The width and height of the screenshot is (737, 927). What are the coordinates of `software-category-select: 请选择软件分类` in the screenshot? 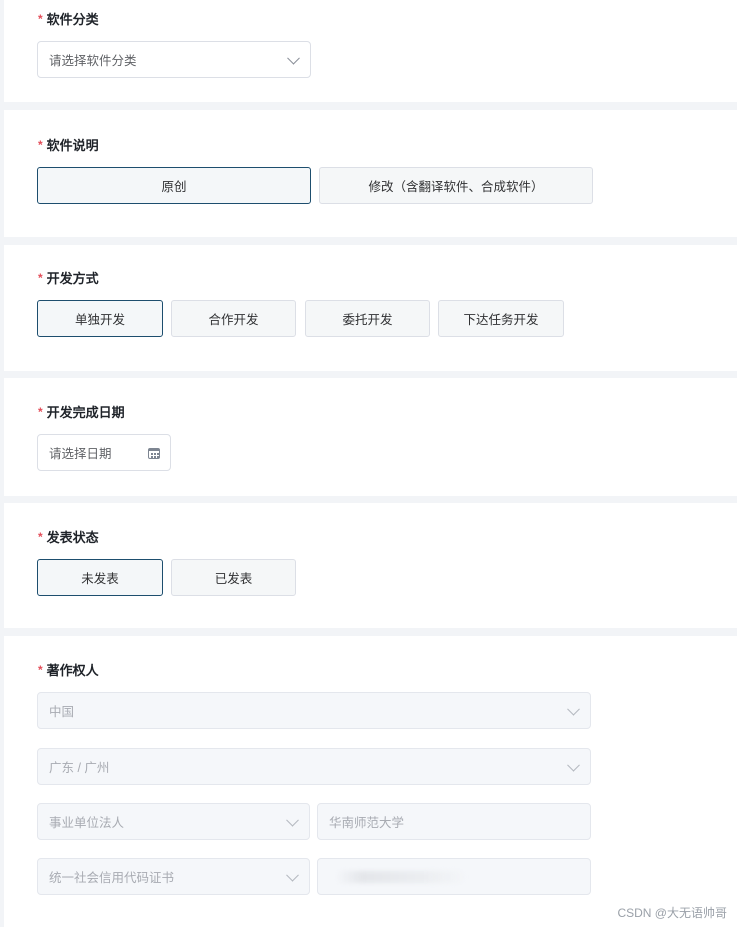 It's located at (174, 59).